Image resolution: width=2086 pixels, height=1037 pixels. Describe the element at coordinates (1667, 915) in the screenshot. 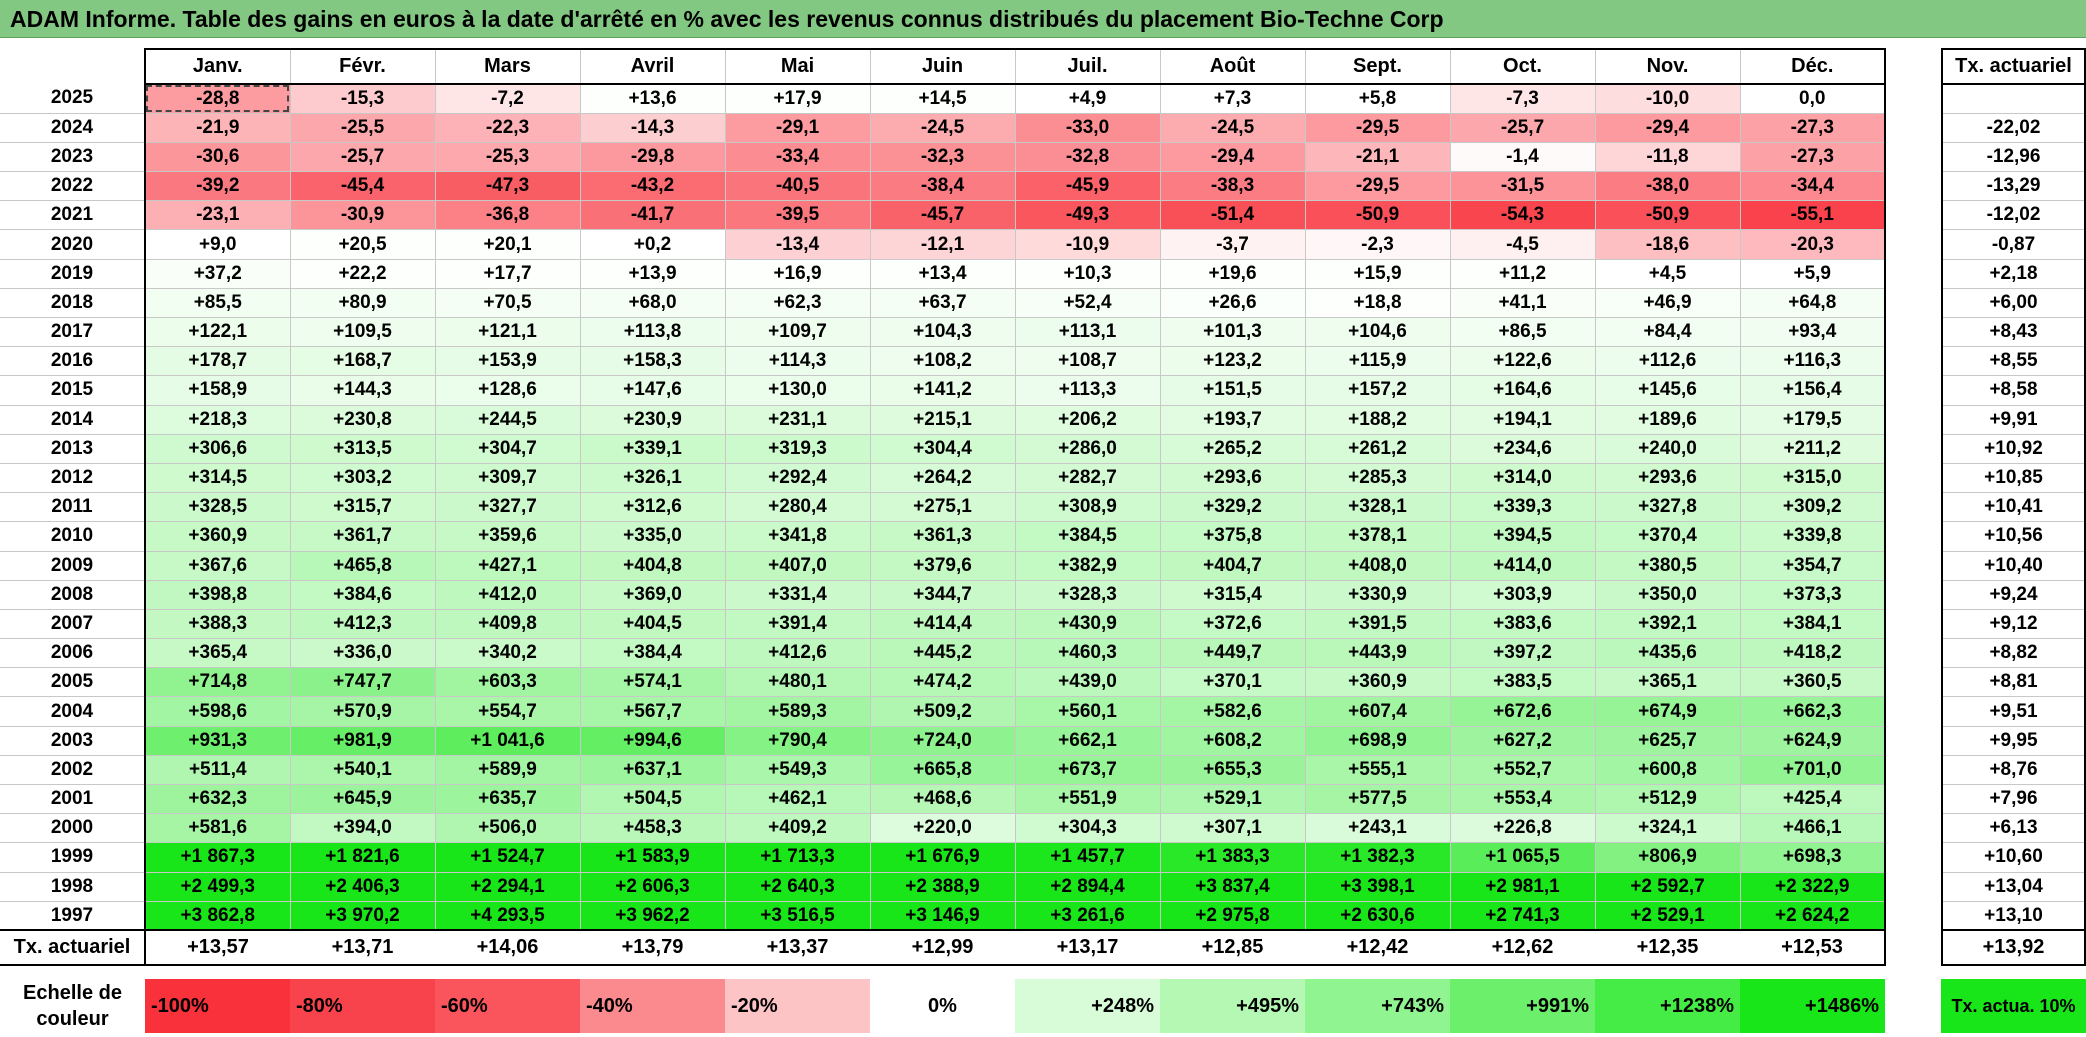

I see `gain-cell: +2 529,1` at that location.